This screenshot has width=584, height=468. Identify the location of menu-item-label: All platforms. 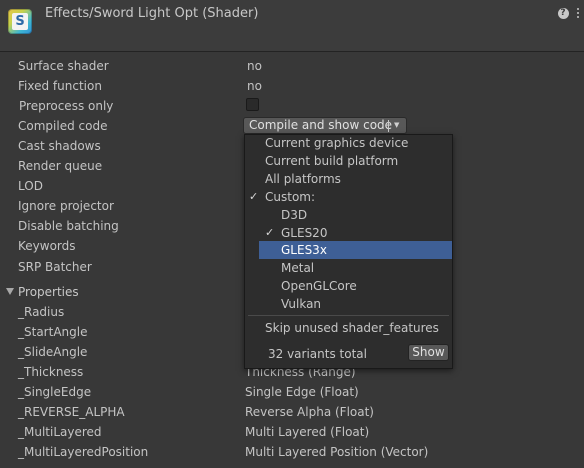
(303, 179).